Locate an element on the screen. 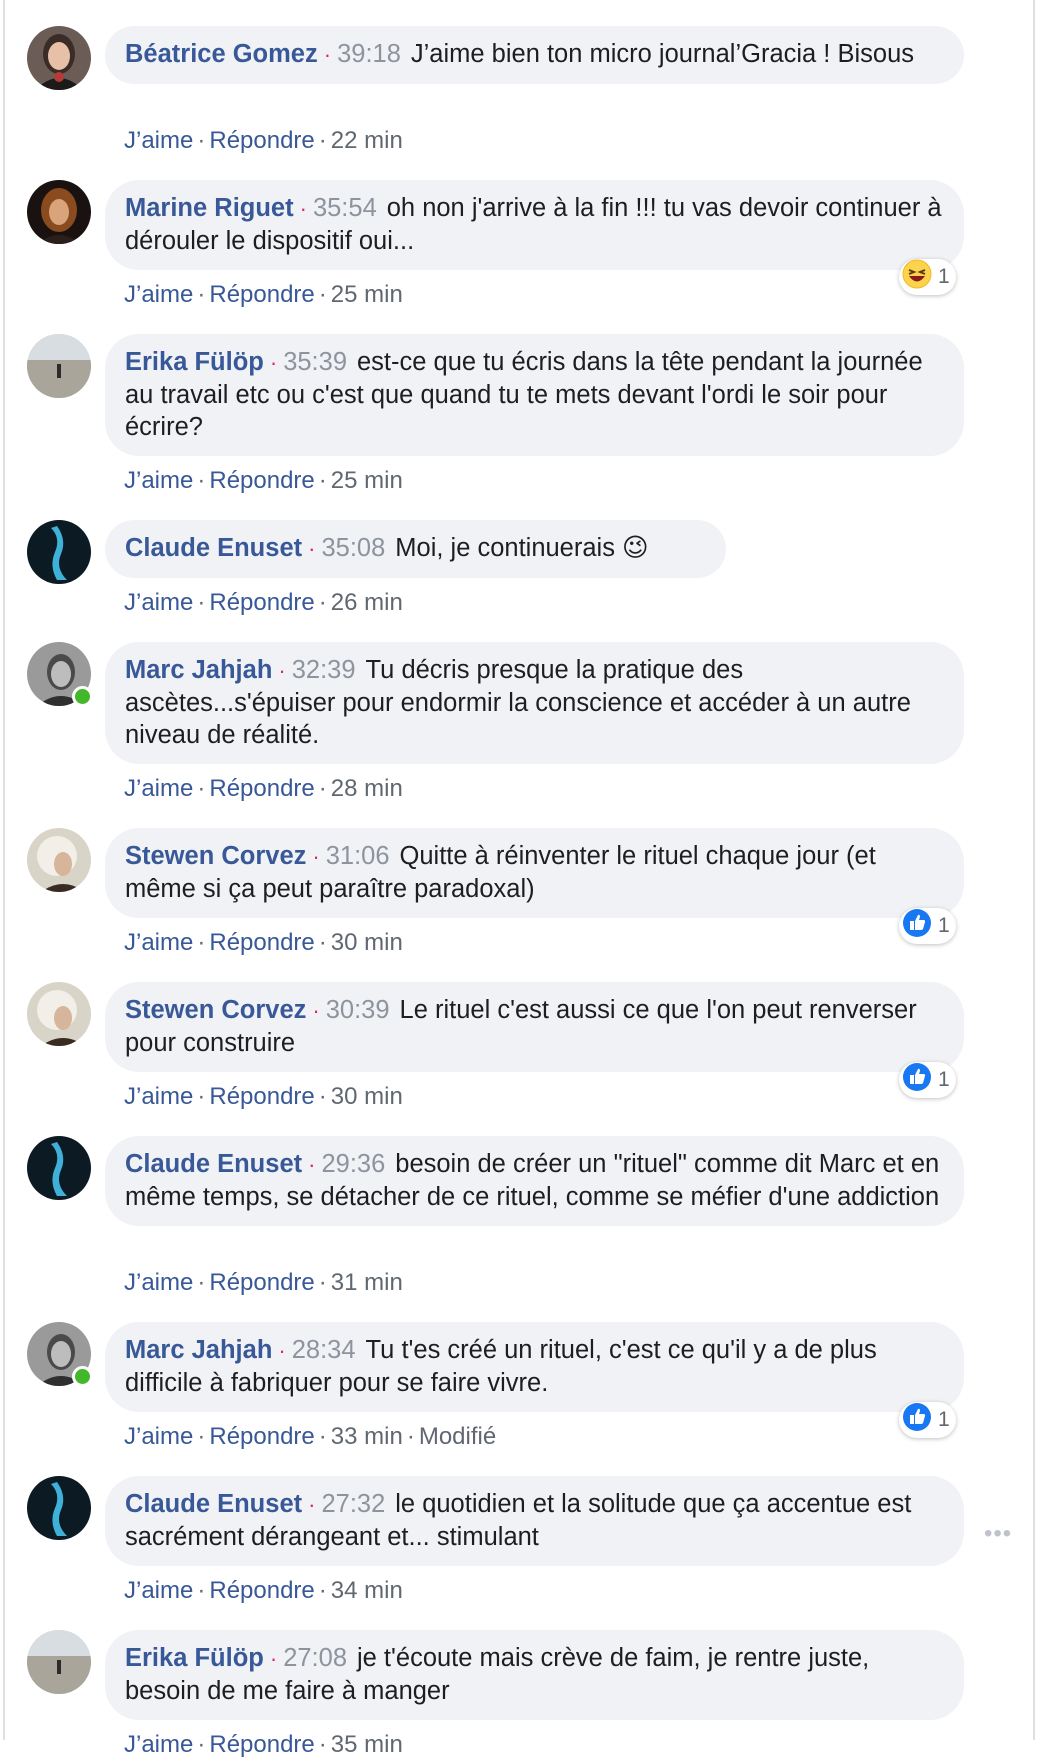 This screenshot has height=1760, width=1040. comment-age: 33 min is located at coordinates (367, 1436).